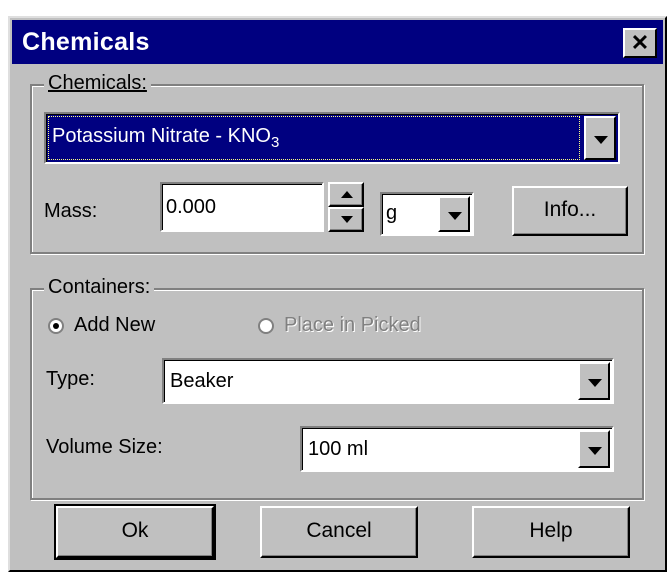 The width and height of the screenshot is (669, 575). I want to click on spin-down-icon, so click(347, 219).